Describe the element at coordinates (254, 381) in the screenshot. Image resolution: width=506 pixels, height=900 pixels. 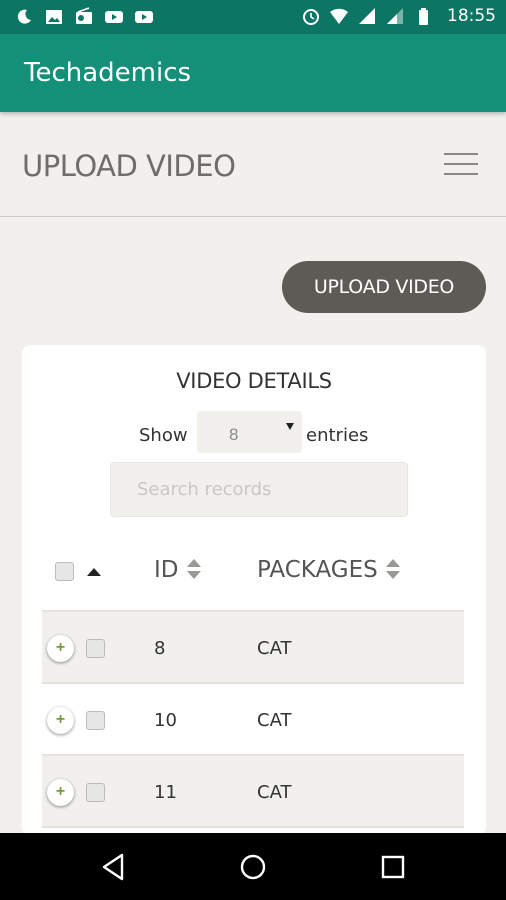
I see `card-title: VIDEO DETAILS` at that location.